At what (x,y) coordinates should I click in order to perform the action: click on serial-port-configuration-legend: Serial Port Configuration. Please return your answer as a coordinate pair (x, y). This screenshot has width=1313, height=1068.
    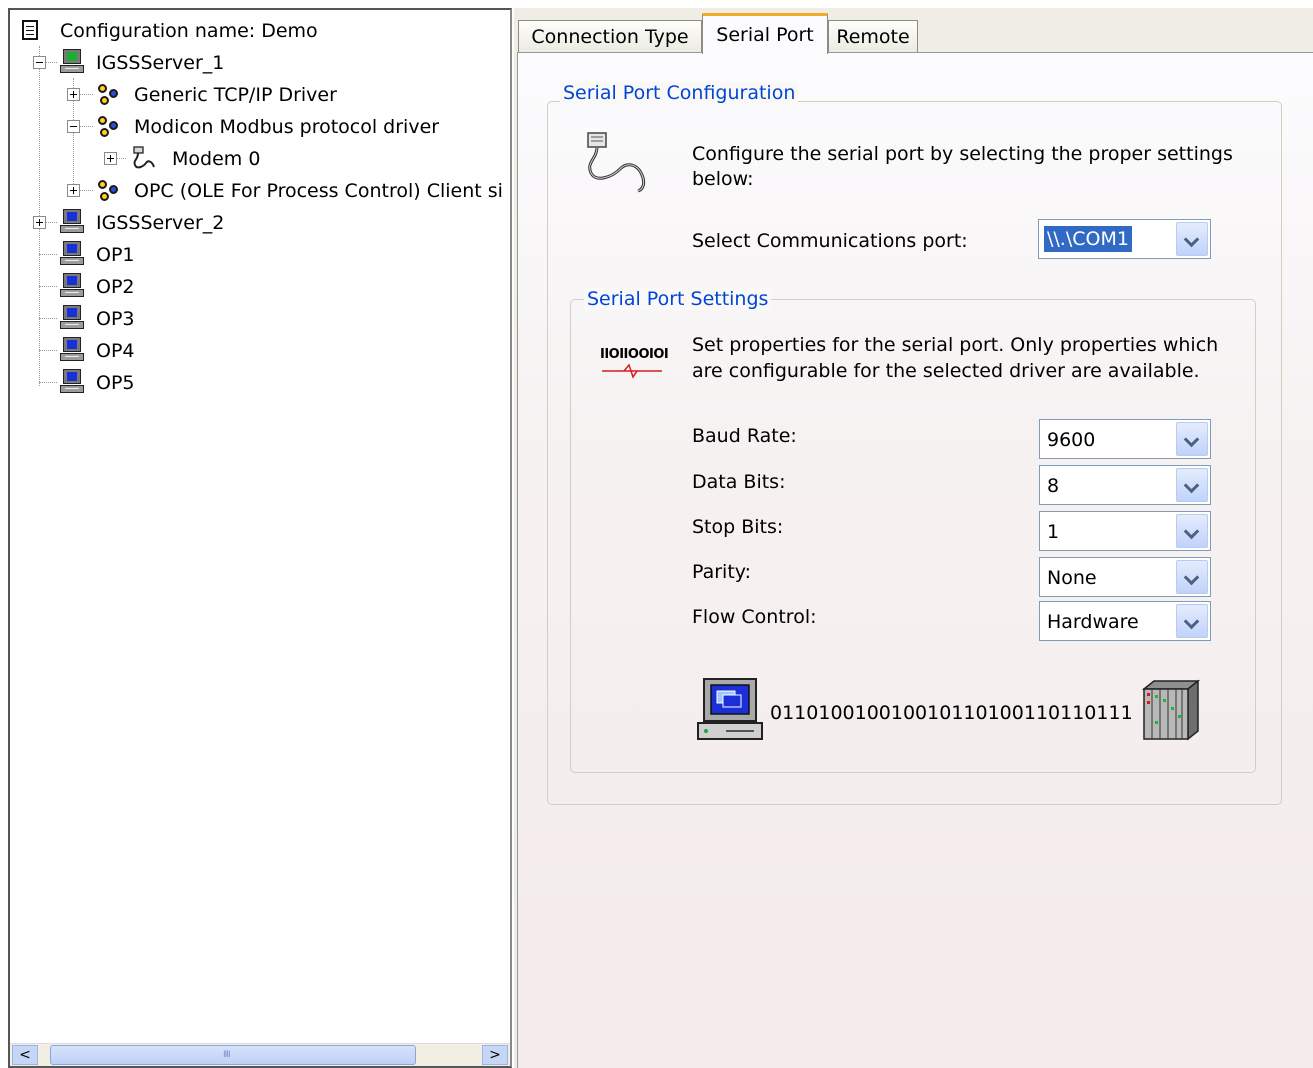
    Looking at the image, I should click on (679, 93).